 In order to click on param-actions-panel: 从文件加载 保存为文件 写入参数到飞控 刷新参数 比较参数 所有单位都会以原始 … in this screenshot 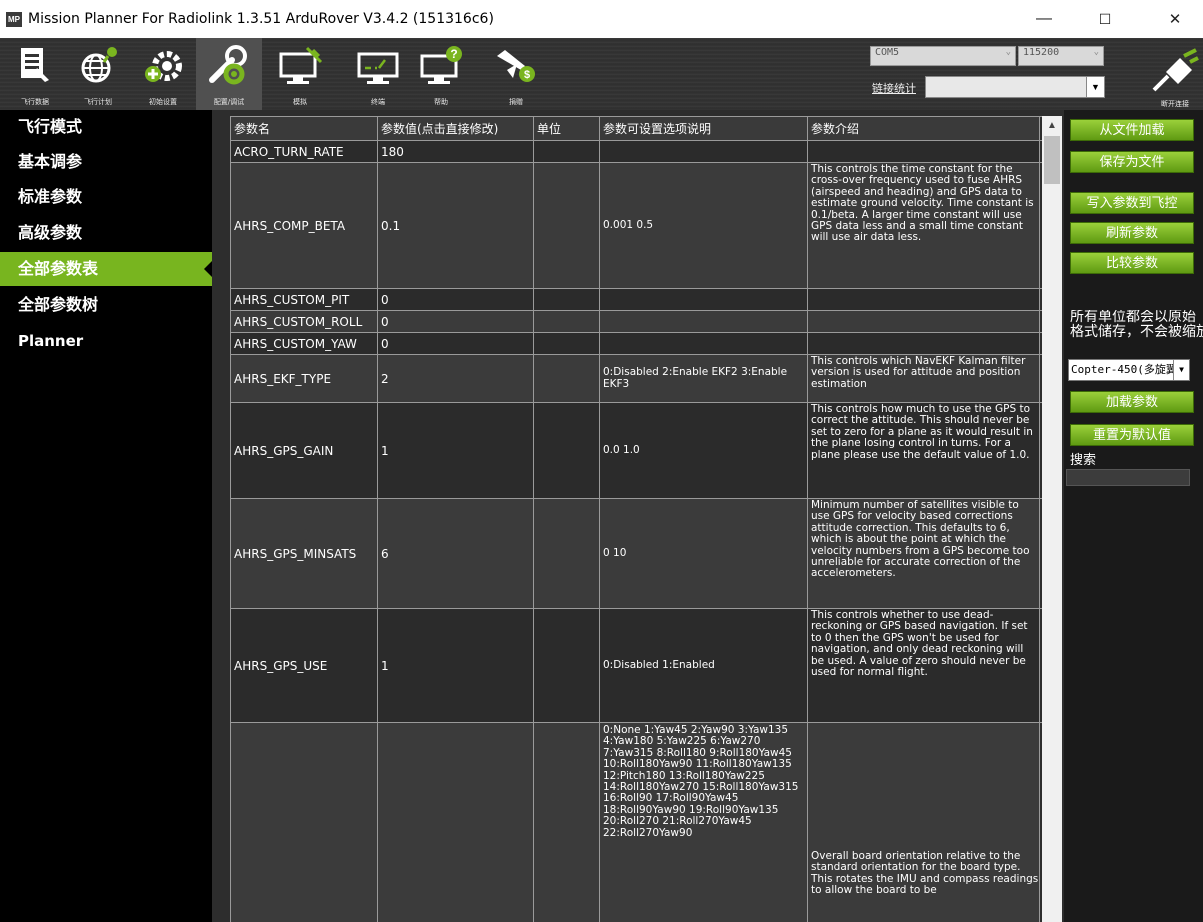, I will do `click(1133, 516)`.